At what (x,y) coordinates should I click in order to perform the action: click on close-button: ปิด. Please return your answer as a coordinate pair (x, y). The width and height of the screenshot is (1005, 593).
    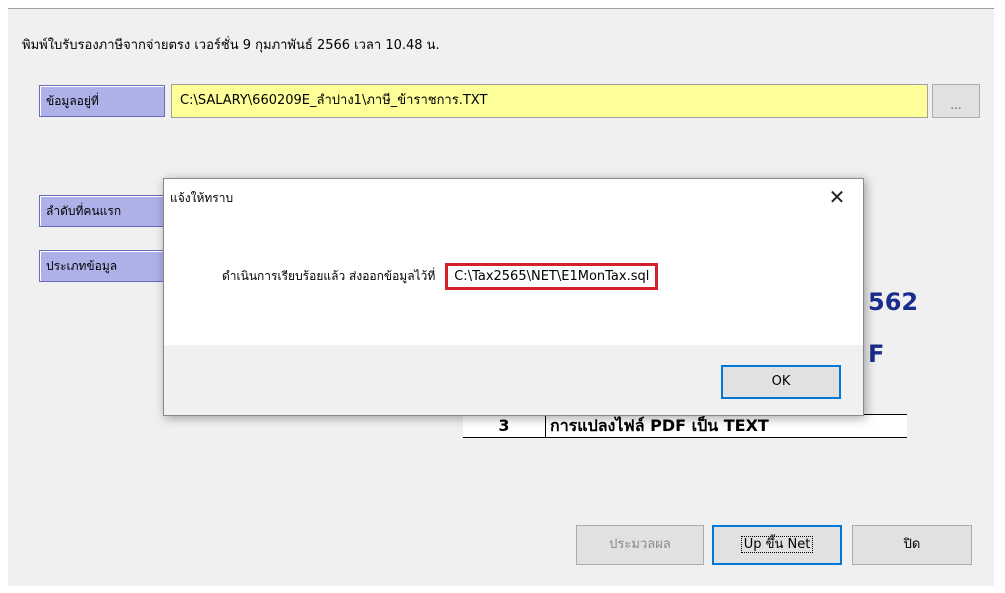
    Looking at the image, I should click on (912, 545).